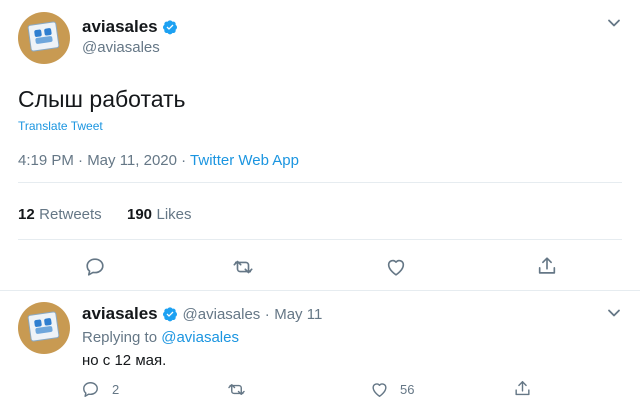 Image resolution: width=640 pixels, height=411 pixels. I want to click on reply-avatar, so click(44, 328).